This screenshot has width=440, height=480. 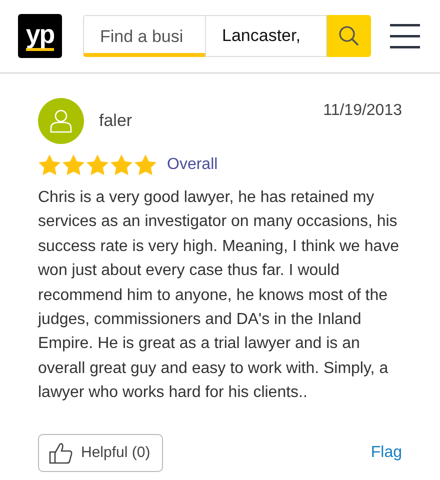 I want to click on search-button, so click(x=349, y=36).